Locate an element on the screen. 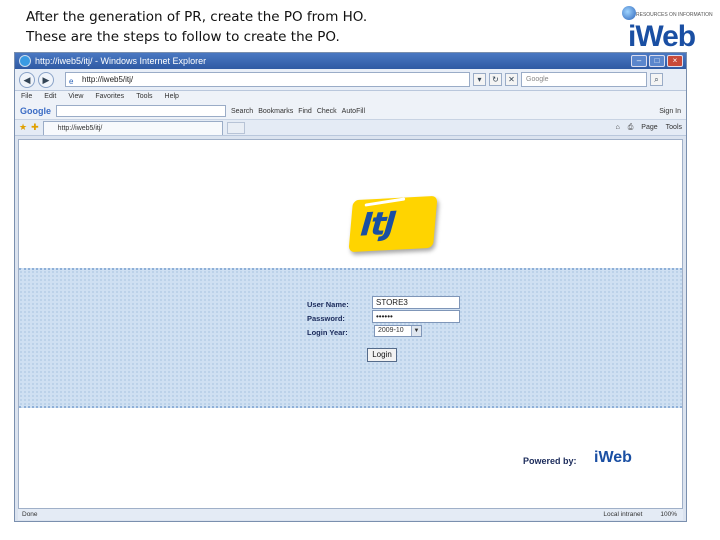  back-icon: ◀ is located at coordinates (27, 79).